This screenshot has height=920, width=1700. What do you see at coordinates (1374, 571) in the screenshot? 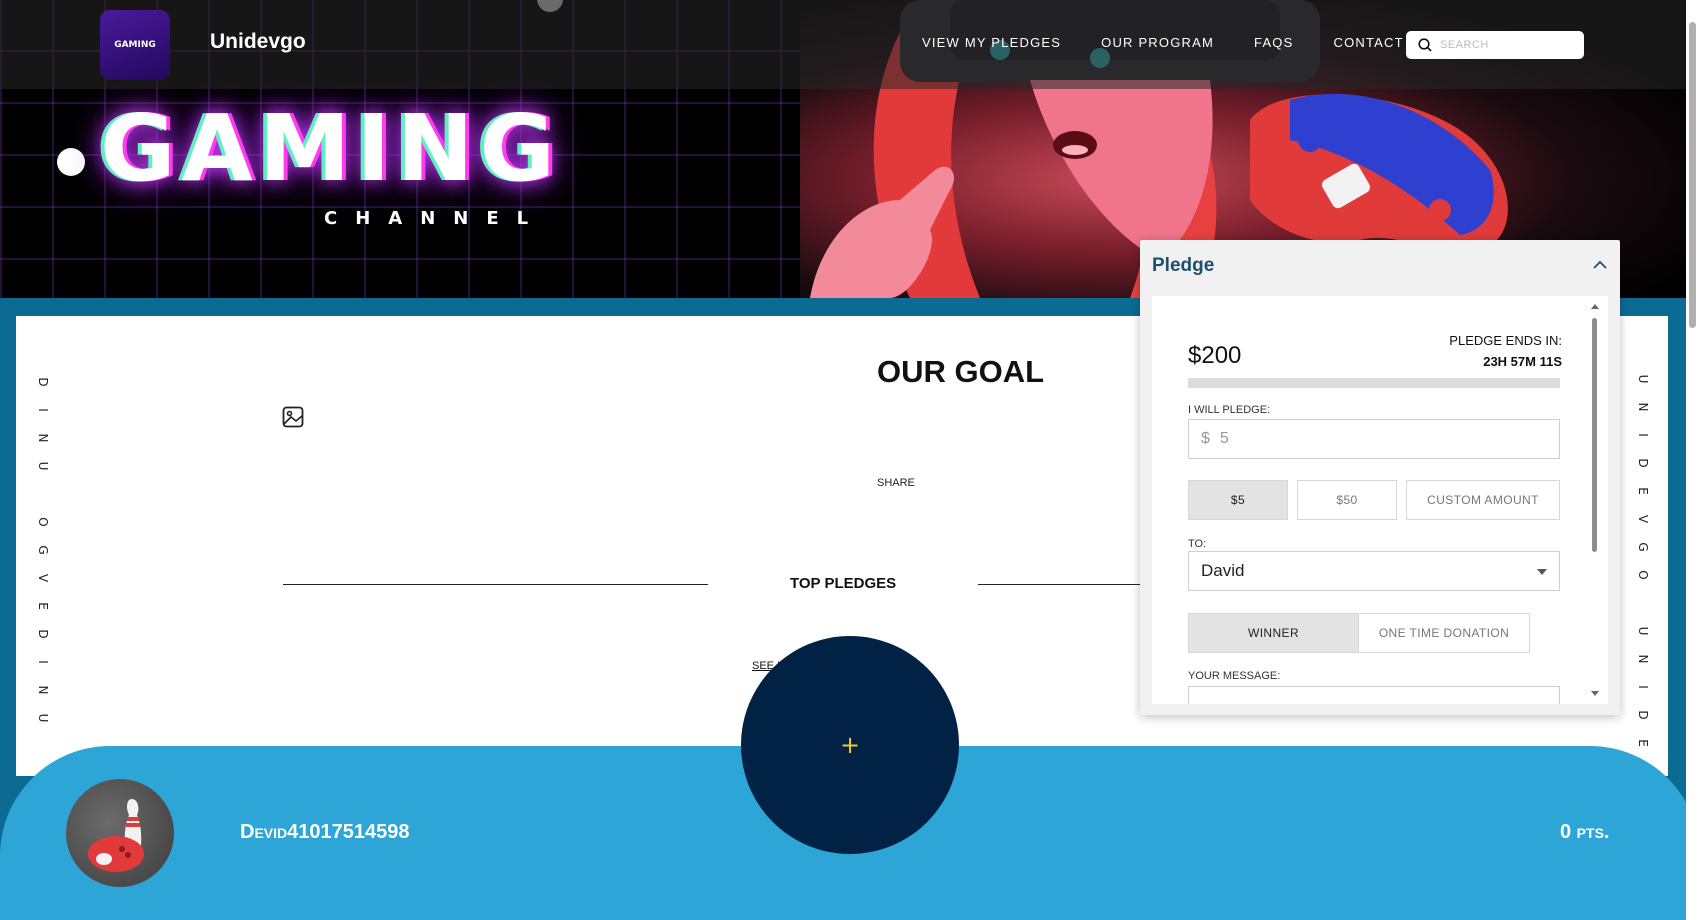
I see `recipient-select: David` at bounding box center [1374, 571].